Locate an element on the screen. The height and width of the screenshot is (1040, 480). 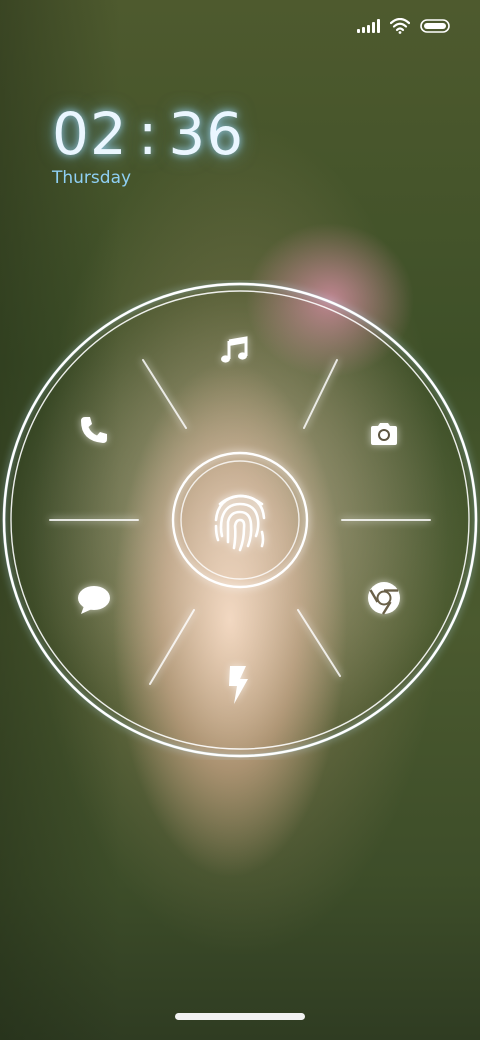
signal-icon is located at coordinates (368, 26).